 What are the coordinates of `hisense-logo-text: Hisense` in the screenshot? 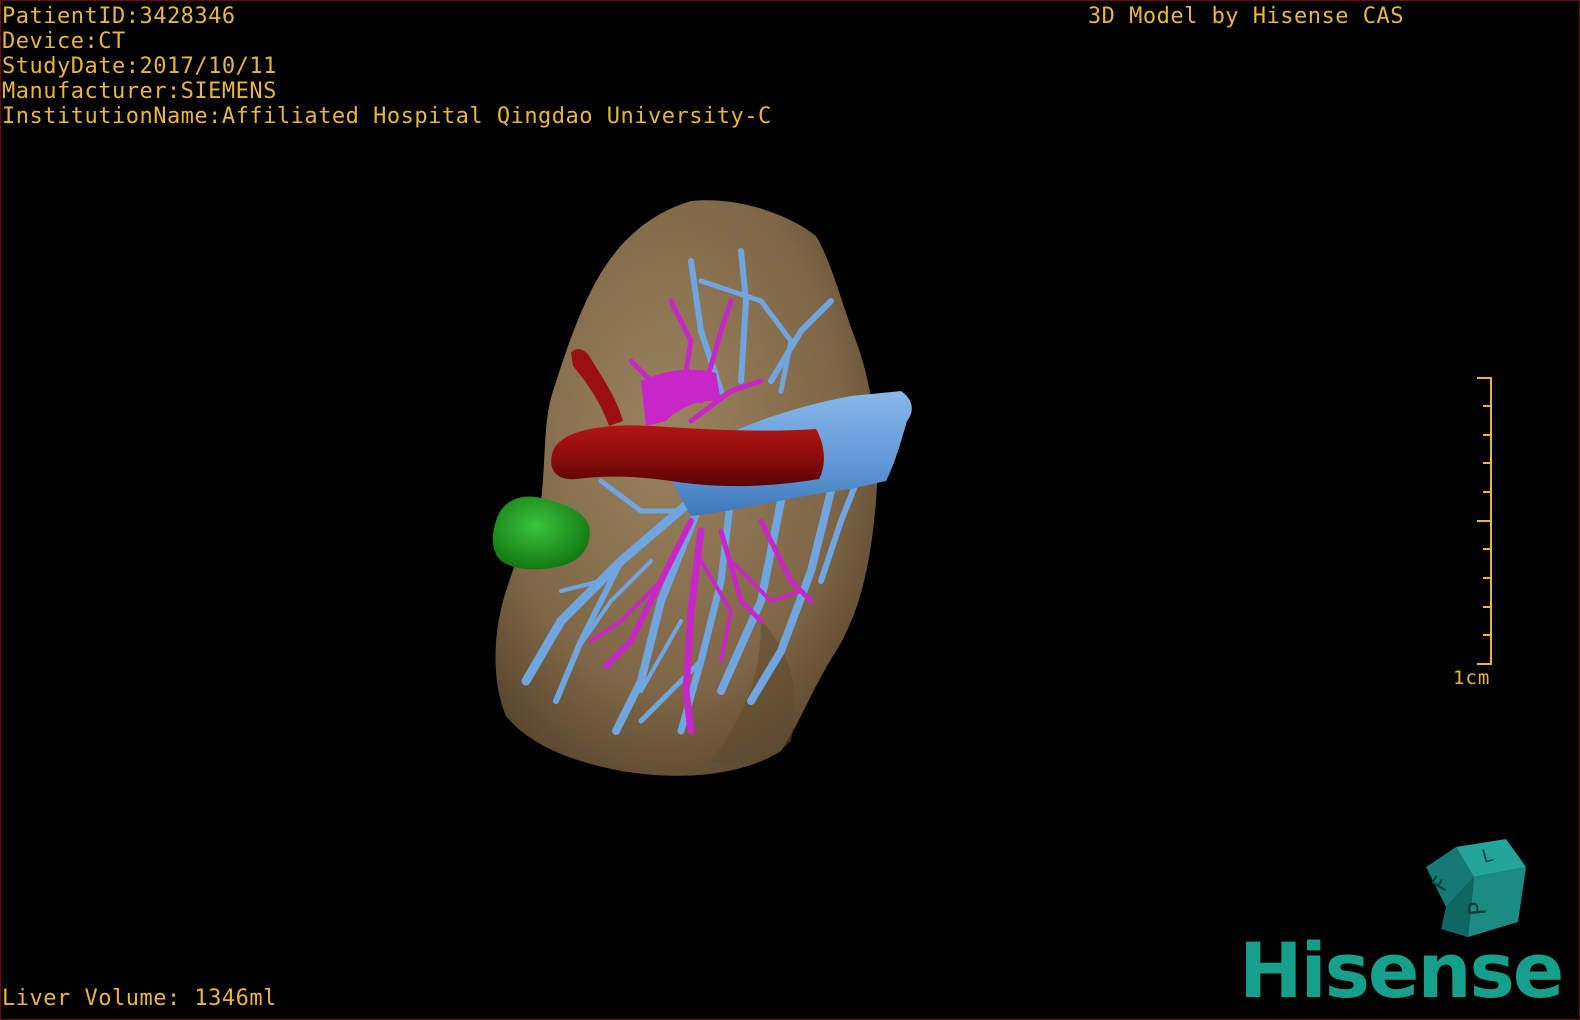 It's located at (1401, 970).